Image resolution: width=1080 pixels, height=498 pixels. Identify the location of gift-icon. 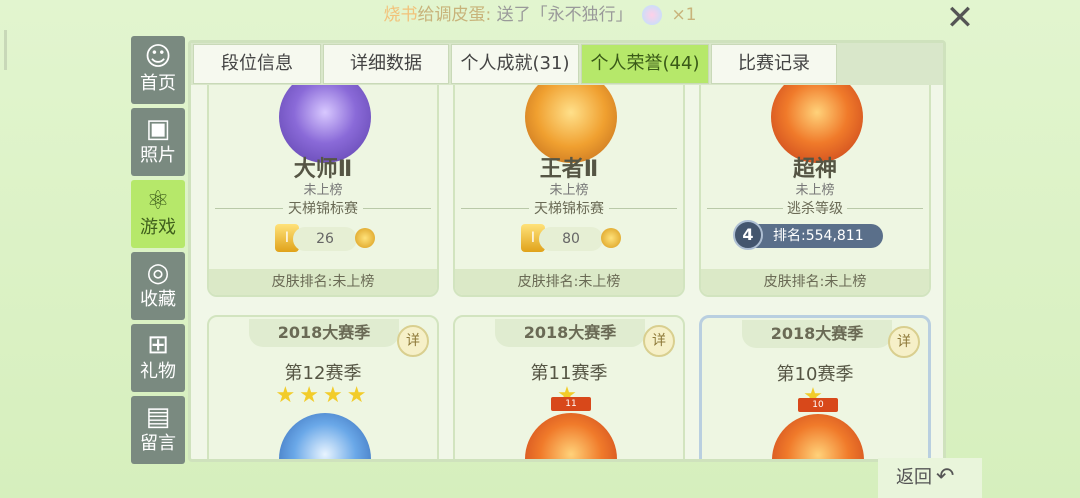
(652, 15).